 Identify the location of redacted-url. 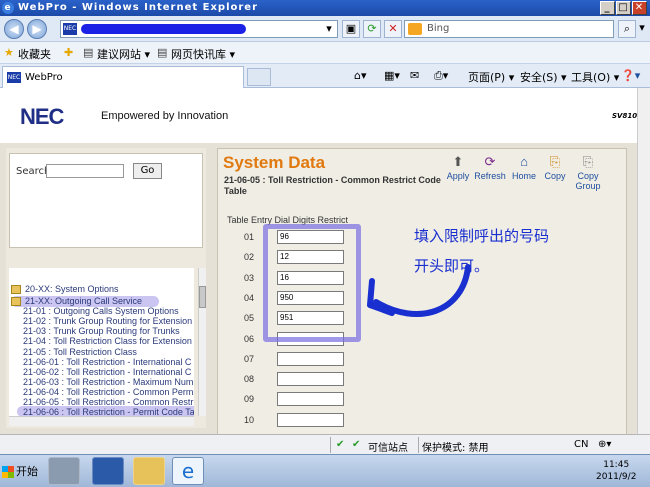
(163, 29).